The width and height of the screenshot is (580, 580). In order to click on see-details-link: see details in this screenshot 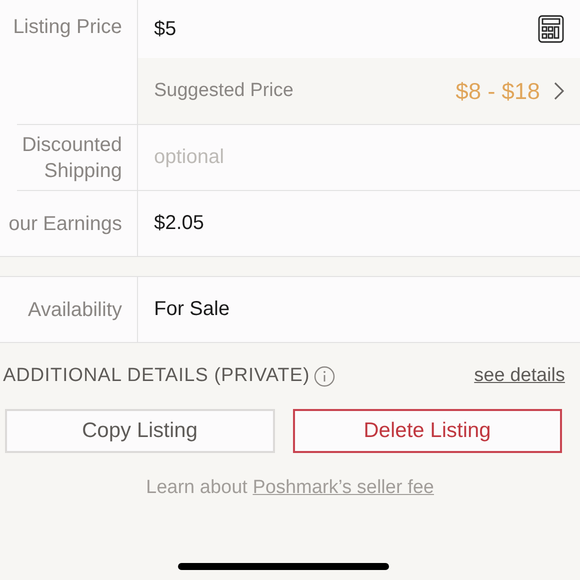, I will do `click(519, 376)`.